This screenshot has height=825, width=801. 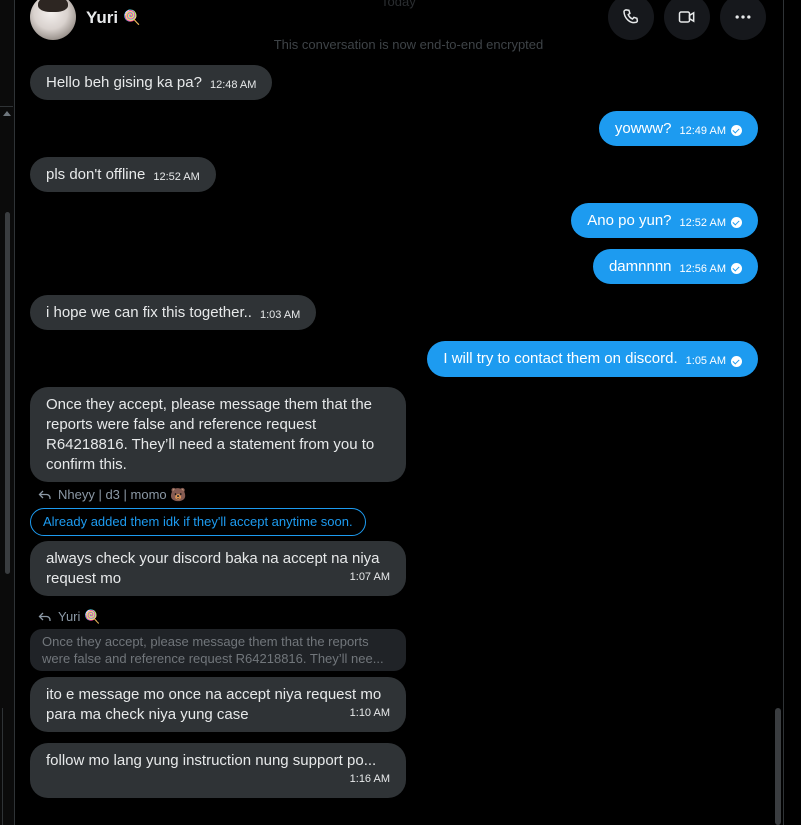 What do you see at coordinates (560, 358) in the screenshot?
I see `message-text: I will try to contact them on discord.` at bounding box center [560, 358].